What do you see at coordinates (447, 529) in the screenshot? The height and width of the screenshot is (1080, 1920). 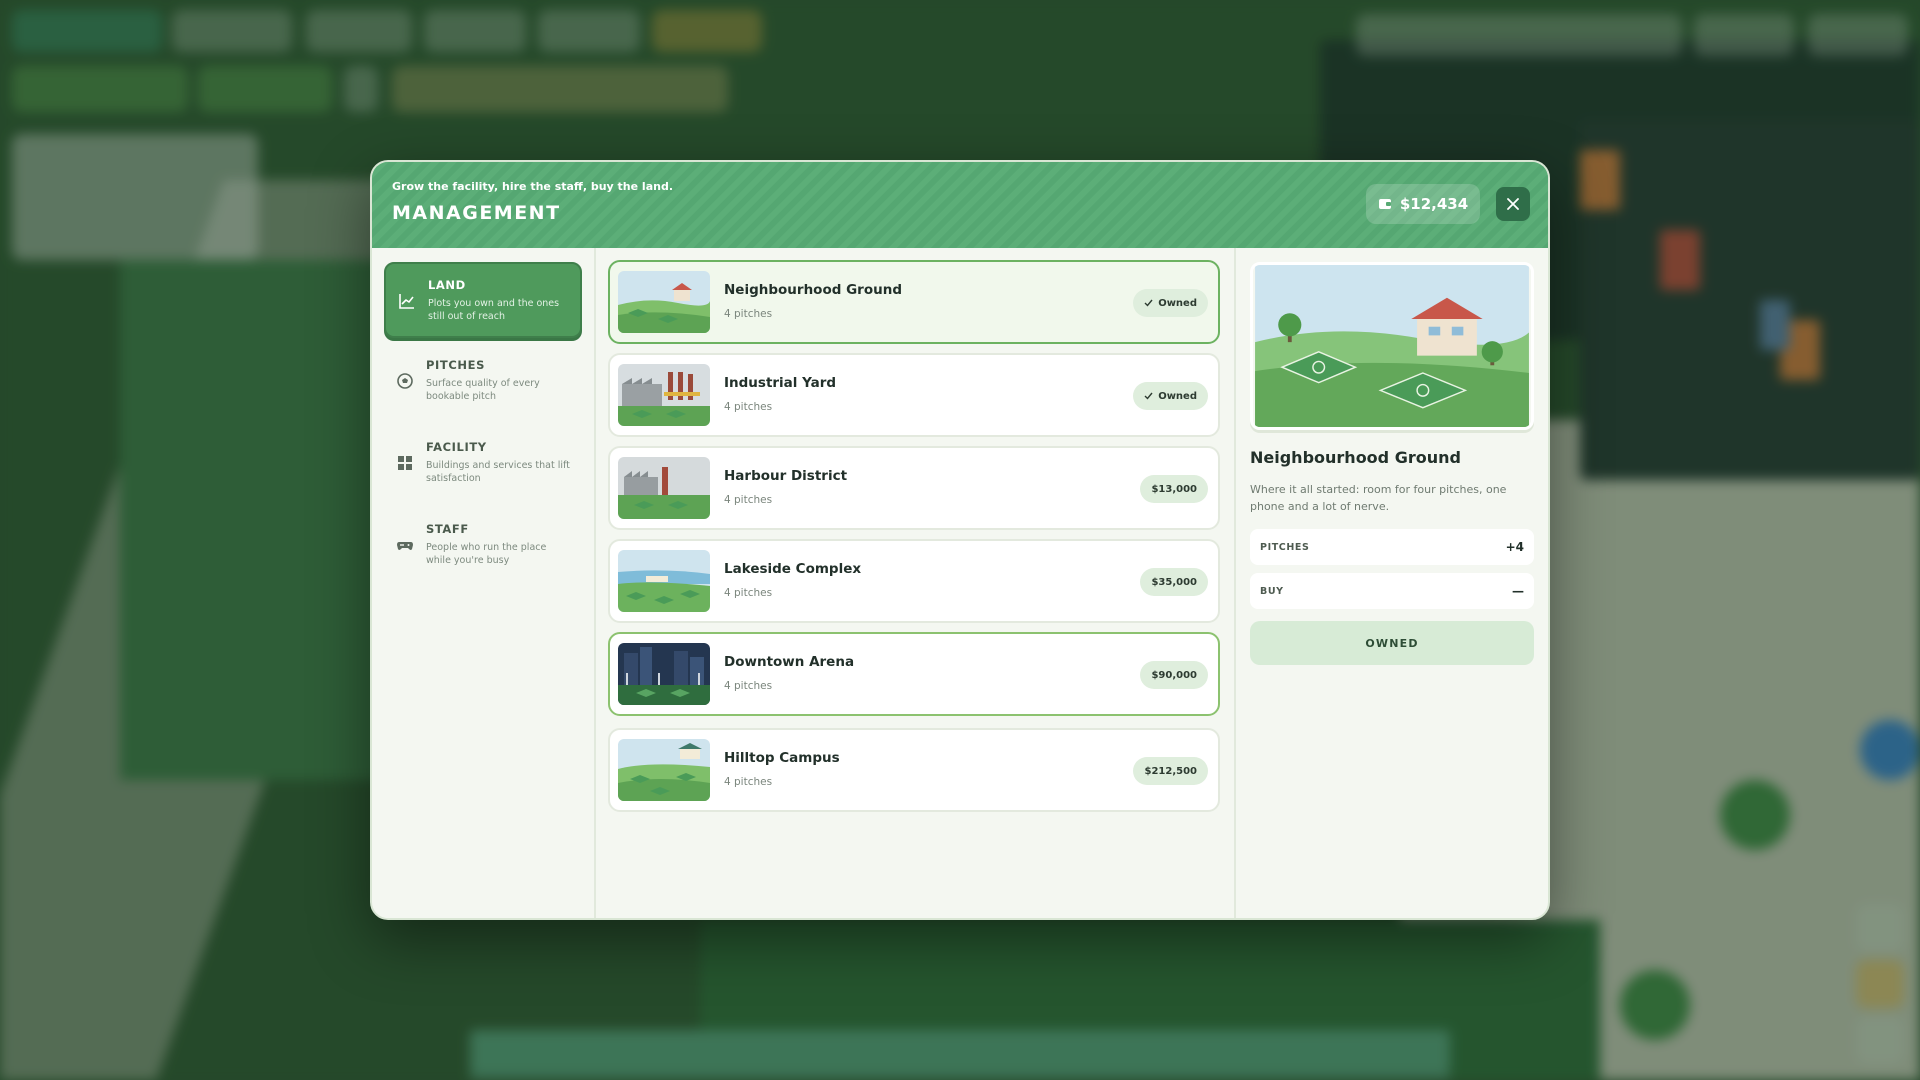 I see `sidebar-item-label: STAFF` at bounding box center [447, 529].